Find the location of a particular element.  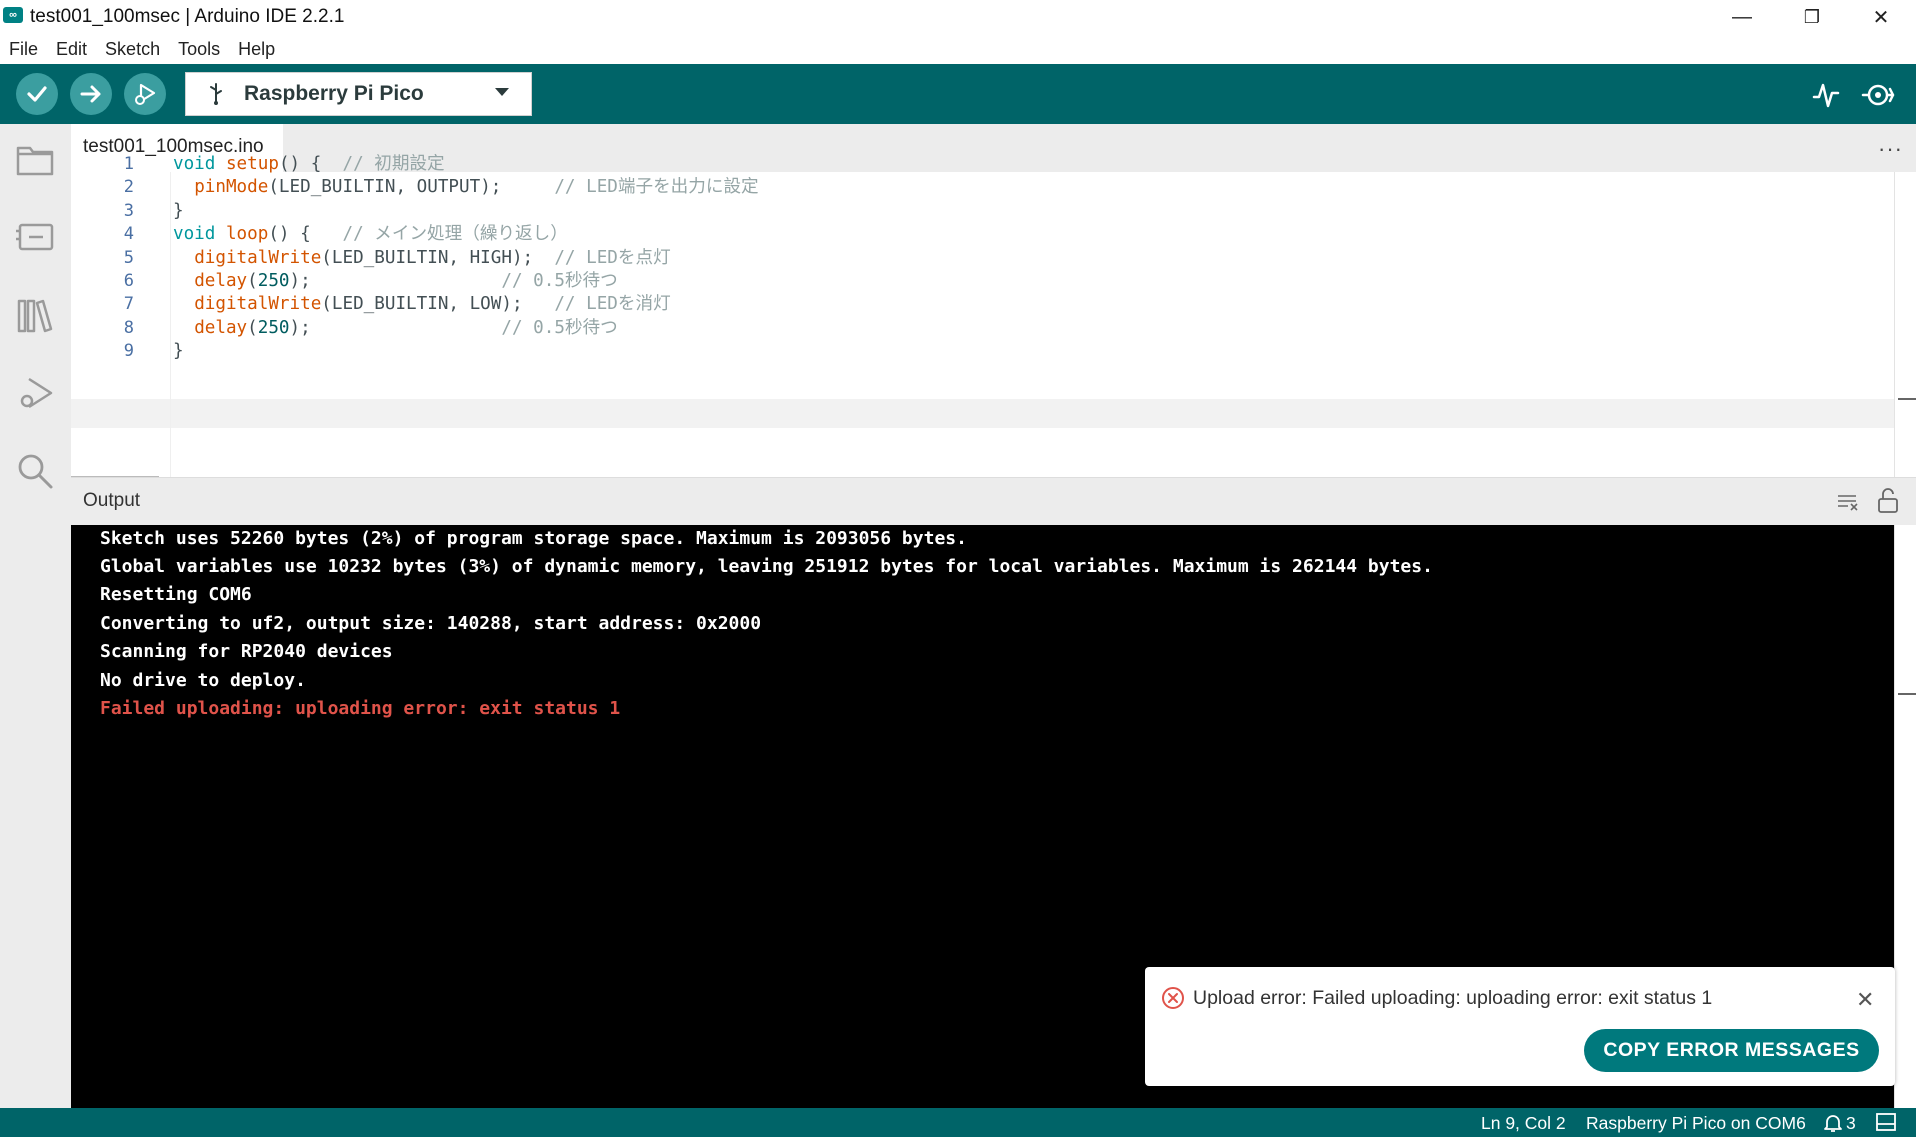

sketchbook-icon is located at coordinates (35, 161).